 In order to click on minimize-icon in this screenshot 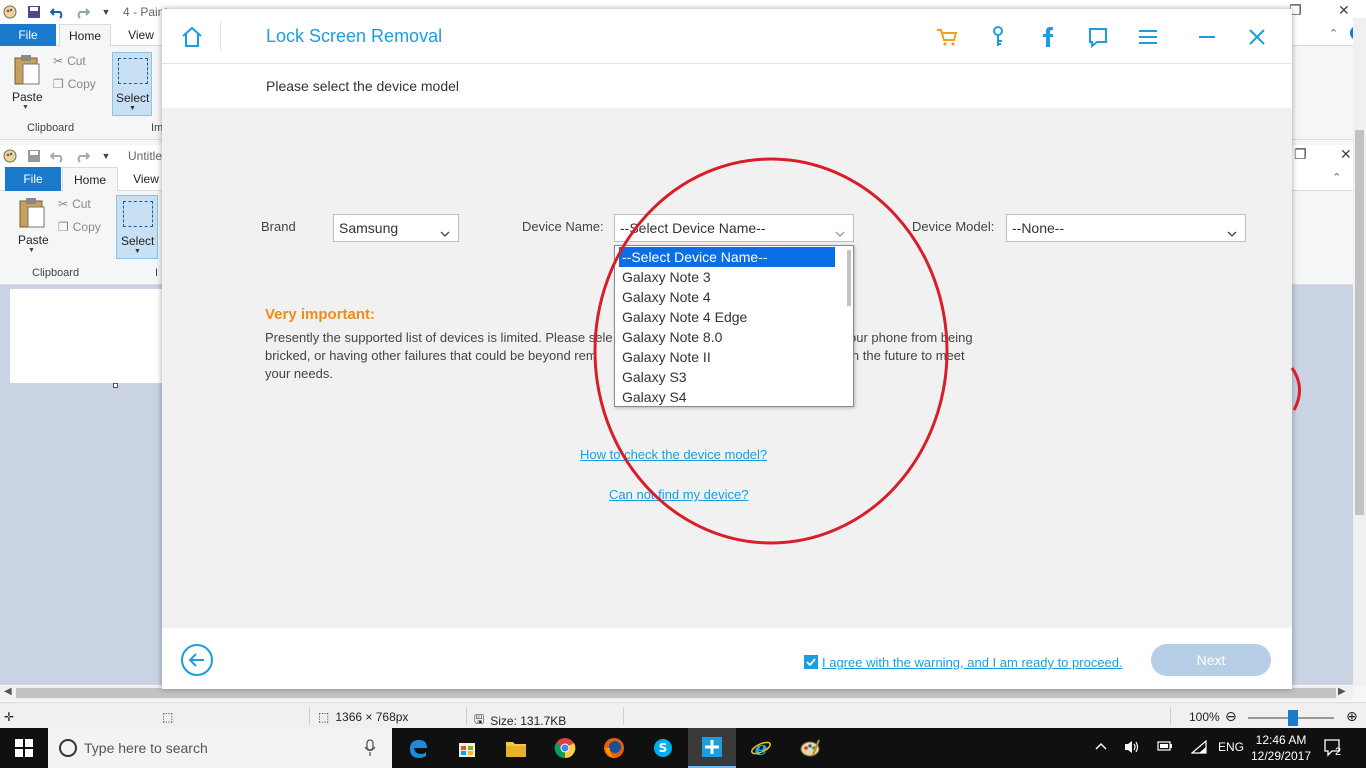, I will do `click(1207, 37)`.